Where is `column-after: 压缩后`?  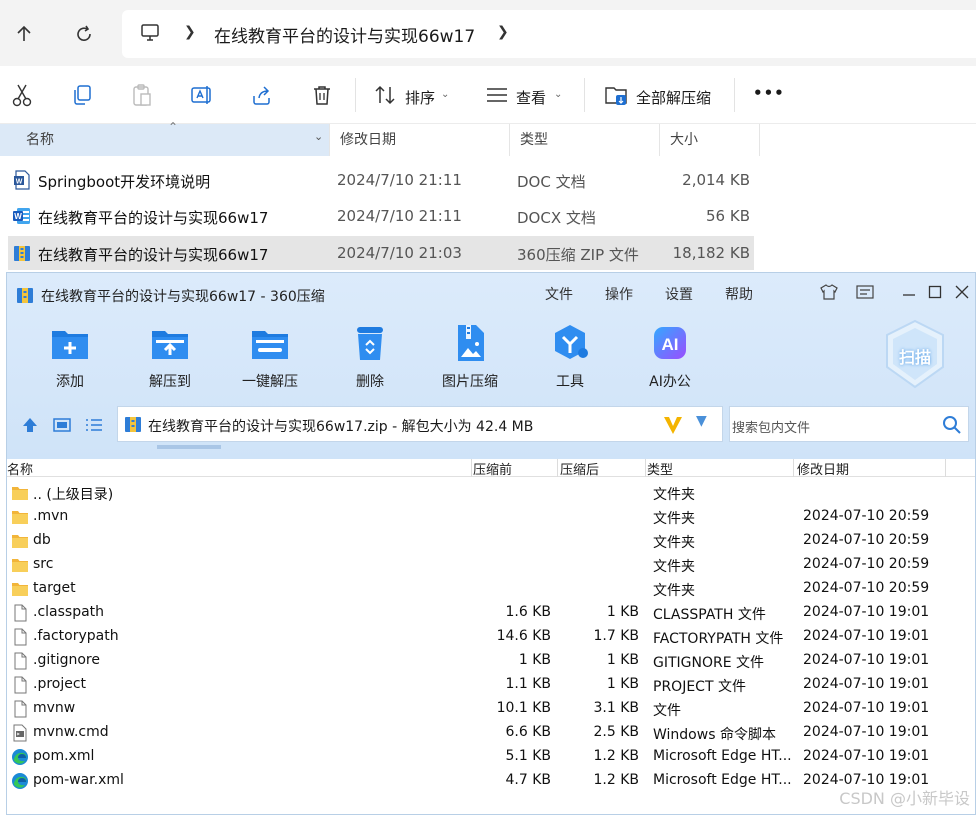
column-after: 压缩后 is located at coordinates (579, 468).